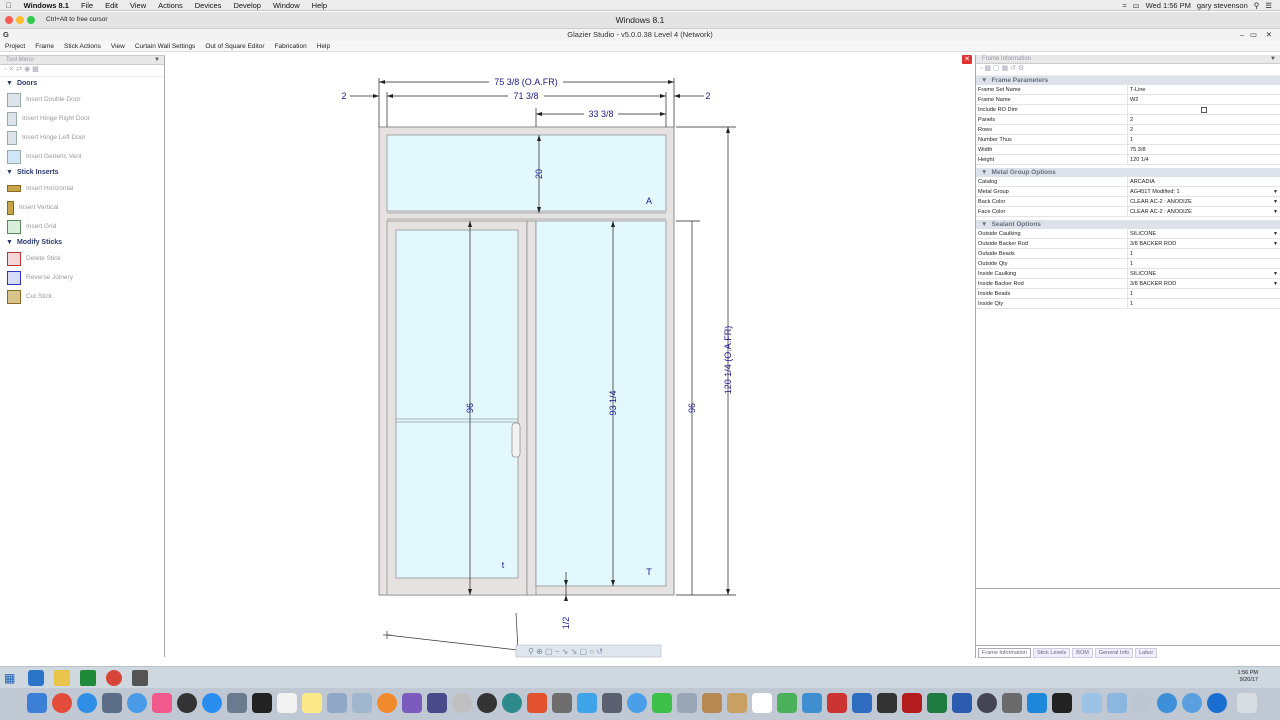 Image resolution: width=1280 pixels, height=720 pixels. What do you see at coordinates (1128, 254) in the screenshot?
I see `property-row: Outside Beads 1` at bounding box center [1128, 254].